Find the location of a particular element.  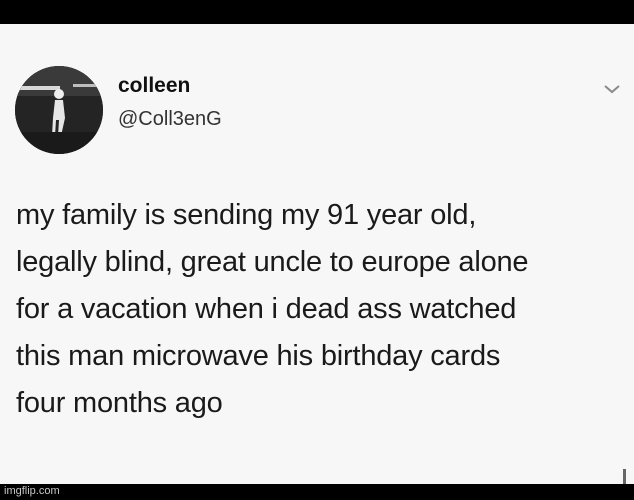

user-handle: @Coll3enG is located at coordinates (170, 119).